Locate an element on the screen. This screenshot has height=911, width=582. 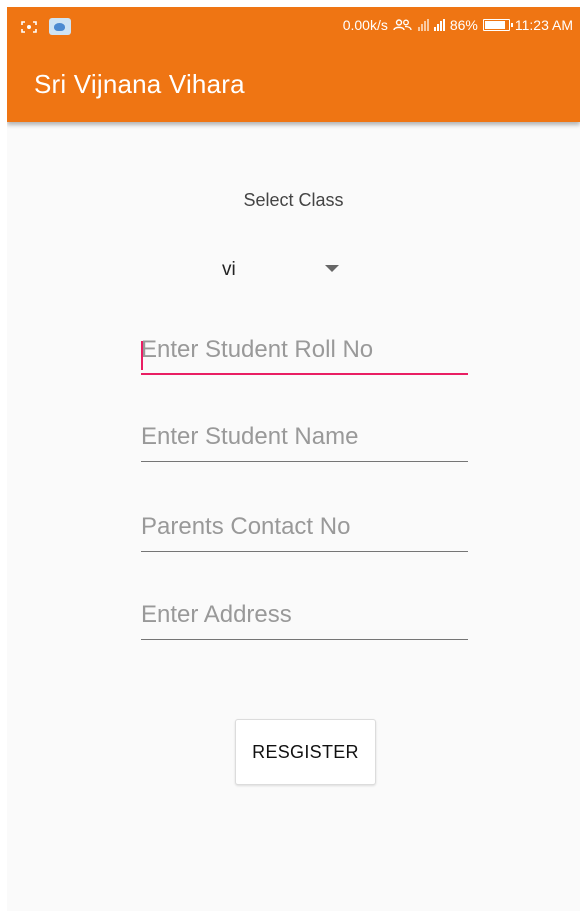
status-right-info: 0.00k/s 86% 11:23 AM is located at coordinates (458, 25).